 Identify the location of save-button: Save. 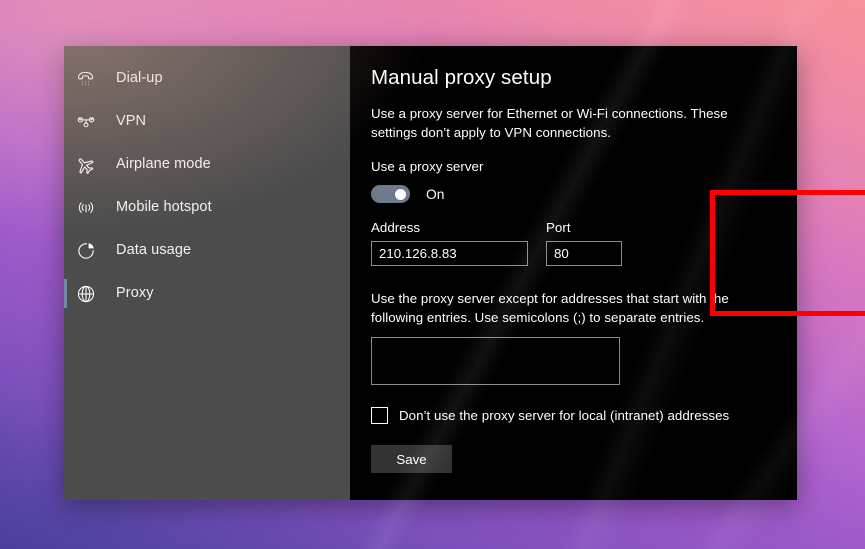
(411, 459).